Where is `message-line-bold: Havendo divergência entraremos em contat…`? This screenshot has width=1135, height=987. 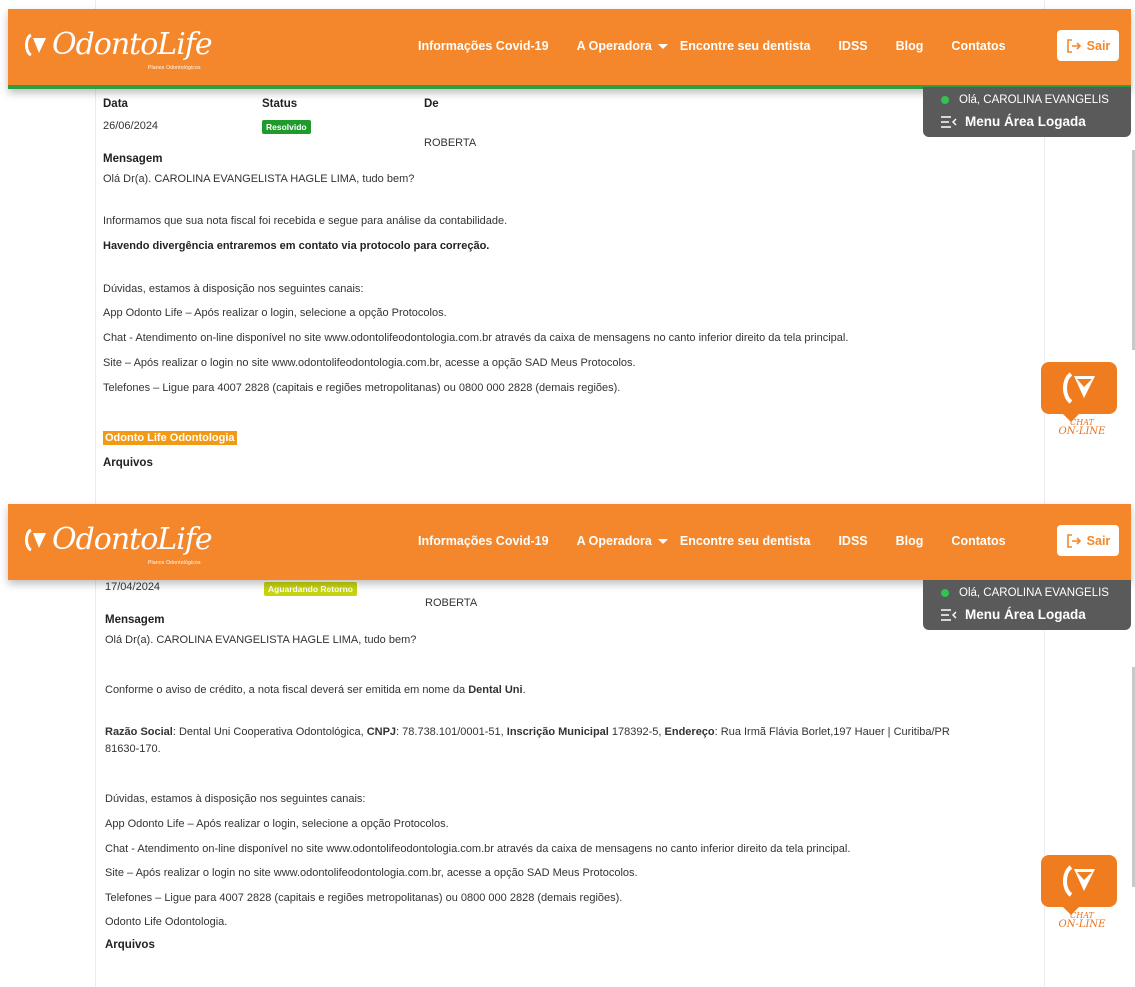
message-line-bold: Havendo divergência entraremos em contat… is located at coordinates (296, 246).